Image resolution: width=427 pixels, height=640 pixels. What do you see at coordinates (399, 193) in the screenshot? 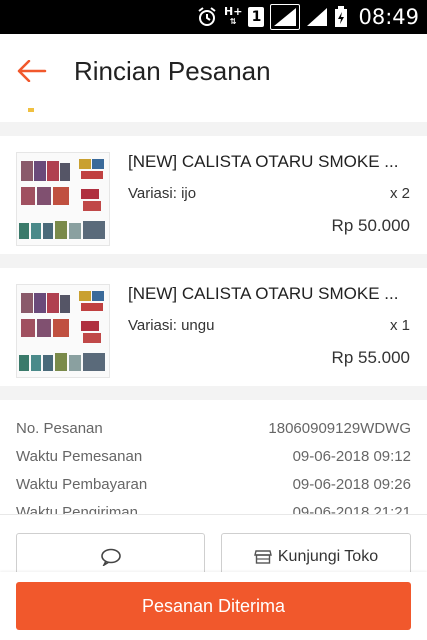
I see `product-quantity: x 2` at bounding box center [399, 193].